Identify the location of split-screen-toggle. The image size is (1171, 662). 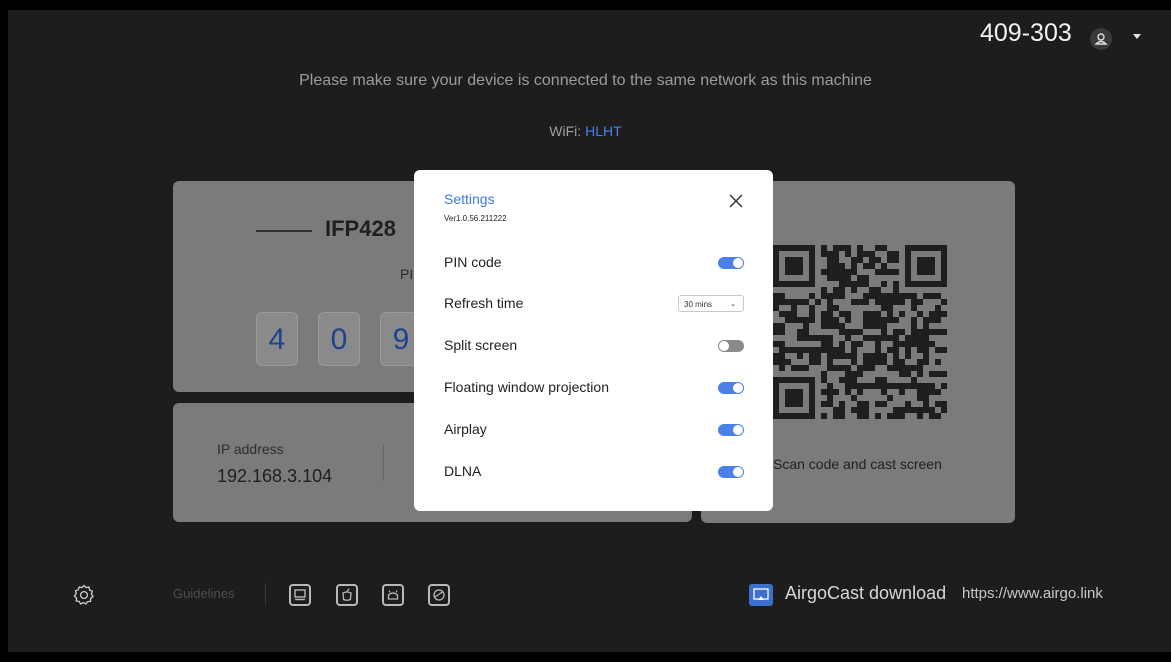
(731, 346).